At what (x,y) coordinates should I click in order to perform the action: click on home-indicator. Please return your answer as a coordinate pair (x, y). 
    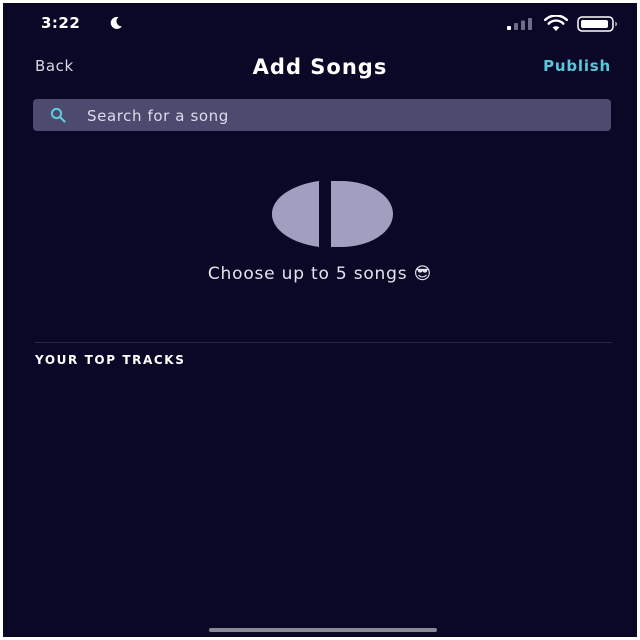
    Looking at the image, I should click on (323, 630).